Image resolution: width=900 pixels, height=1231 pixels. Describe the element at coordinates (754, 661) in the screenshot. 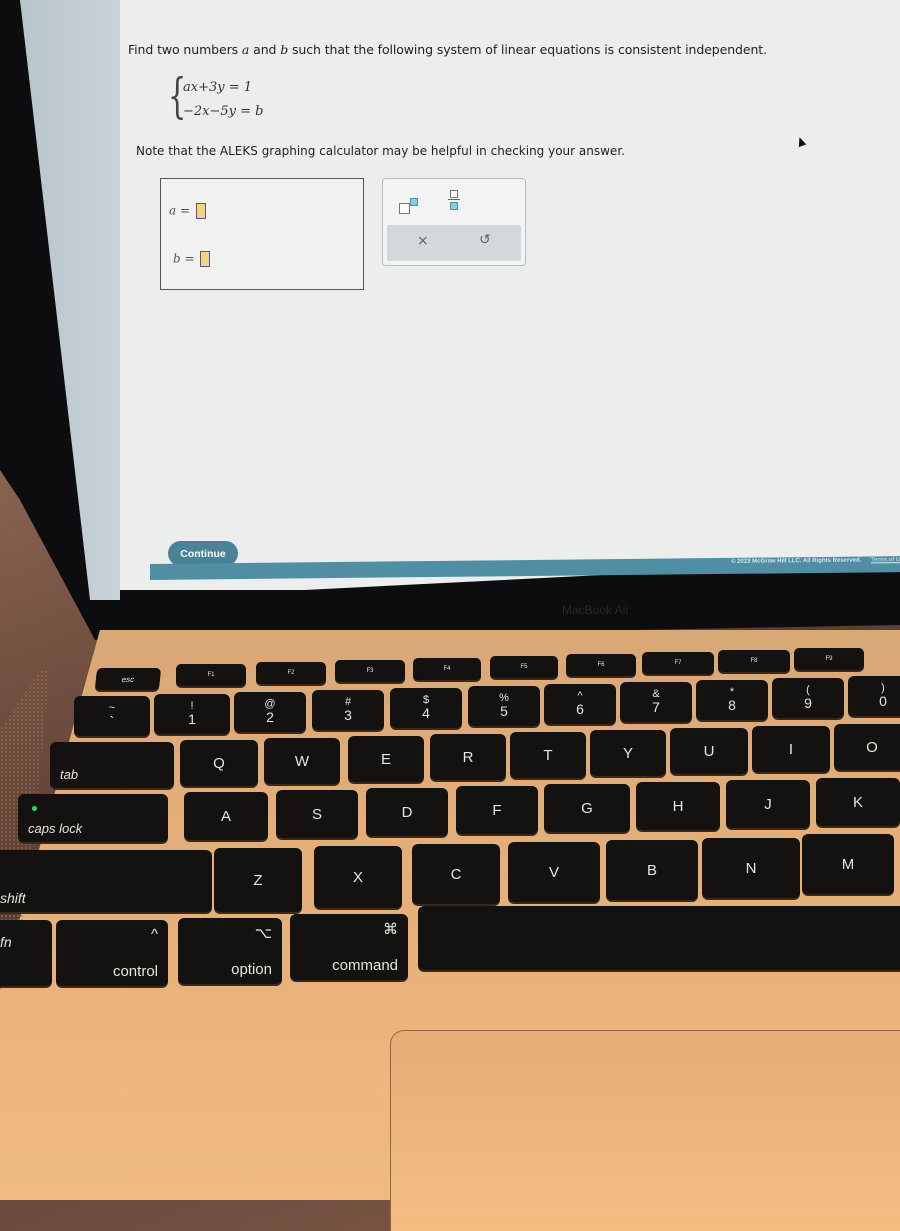

I see `key-f8: F8` at that location.